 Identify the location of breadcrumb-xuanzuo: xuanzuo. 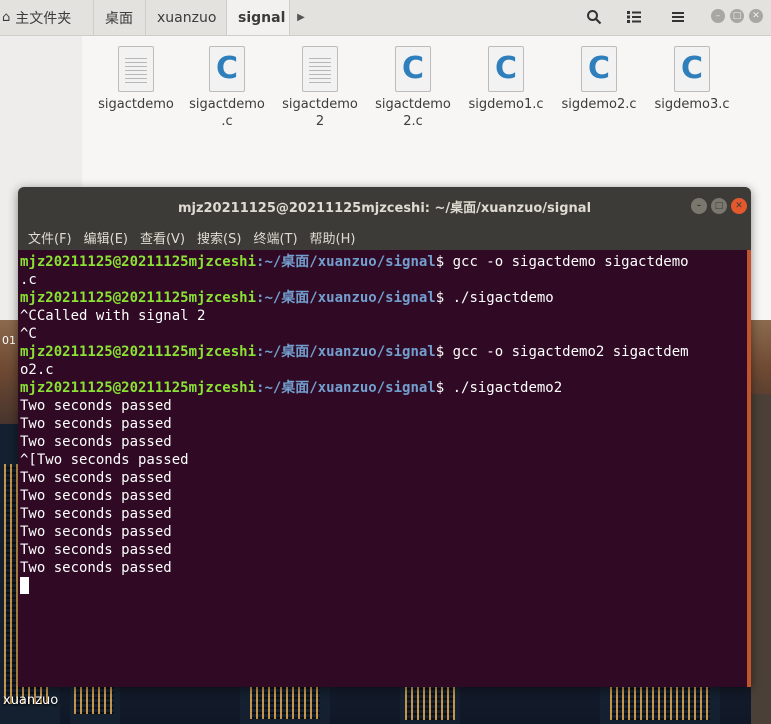
(186, 17).